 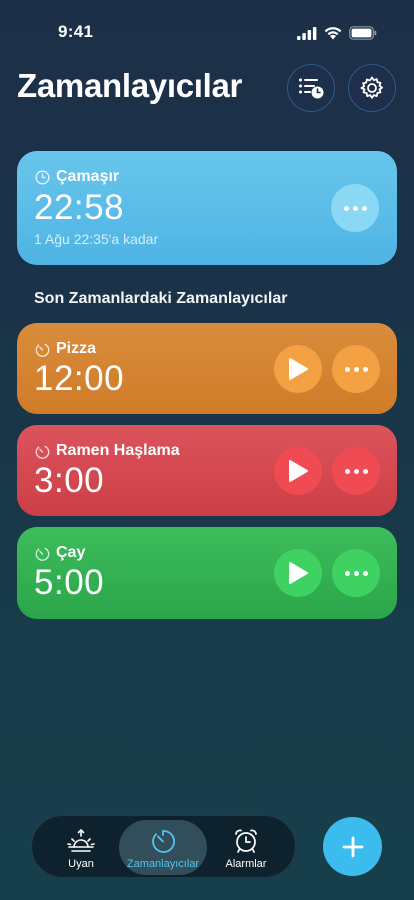 What do you see at coordinates (207, 30) in the screenshot?
I see `status-bar: 9:41` at bounding box center [207, 30].